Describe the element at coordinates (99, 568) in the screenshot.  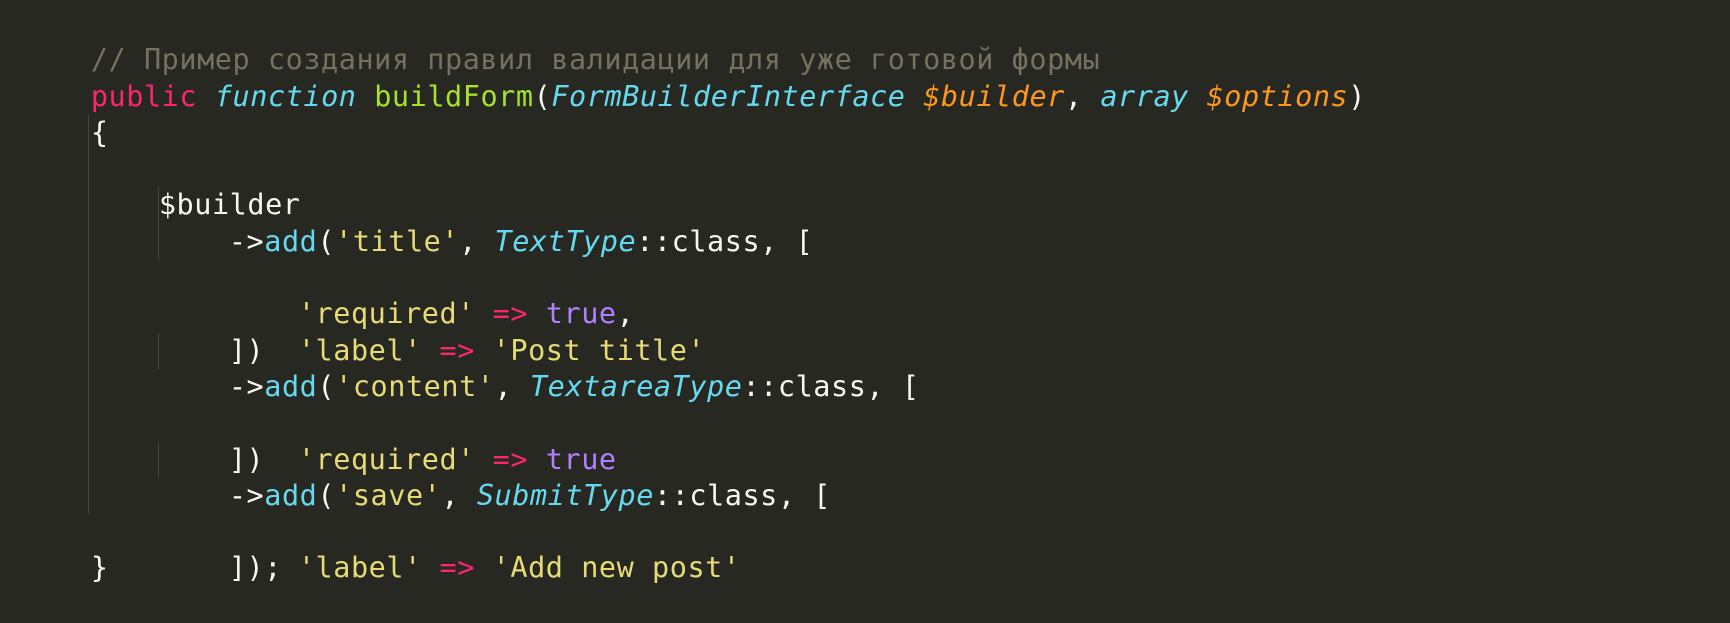
I see `brace-close: }` at that location.